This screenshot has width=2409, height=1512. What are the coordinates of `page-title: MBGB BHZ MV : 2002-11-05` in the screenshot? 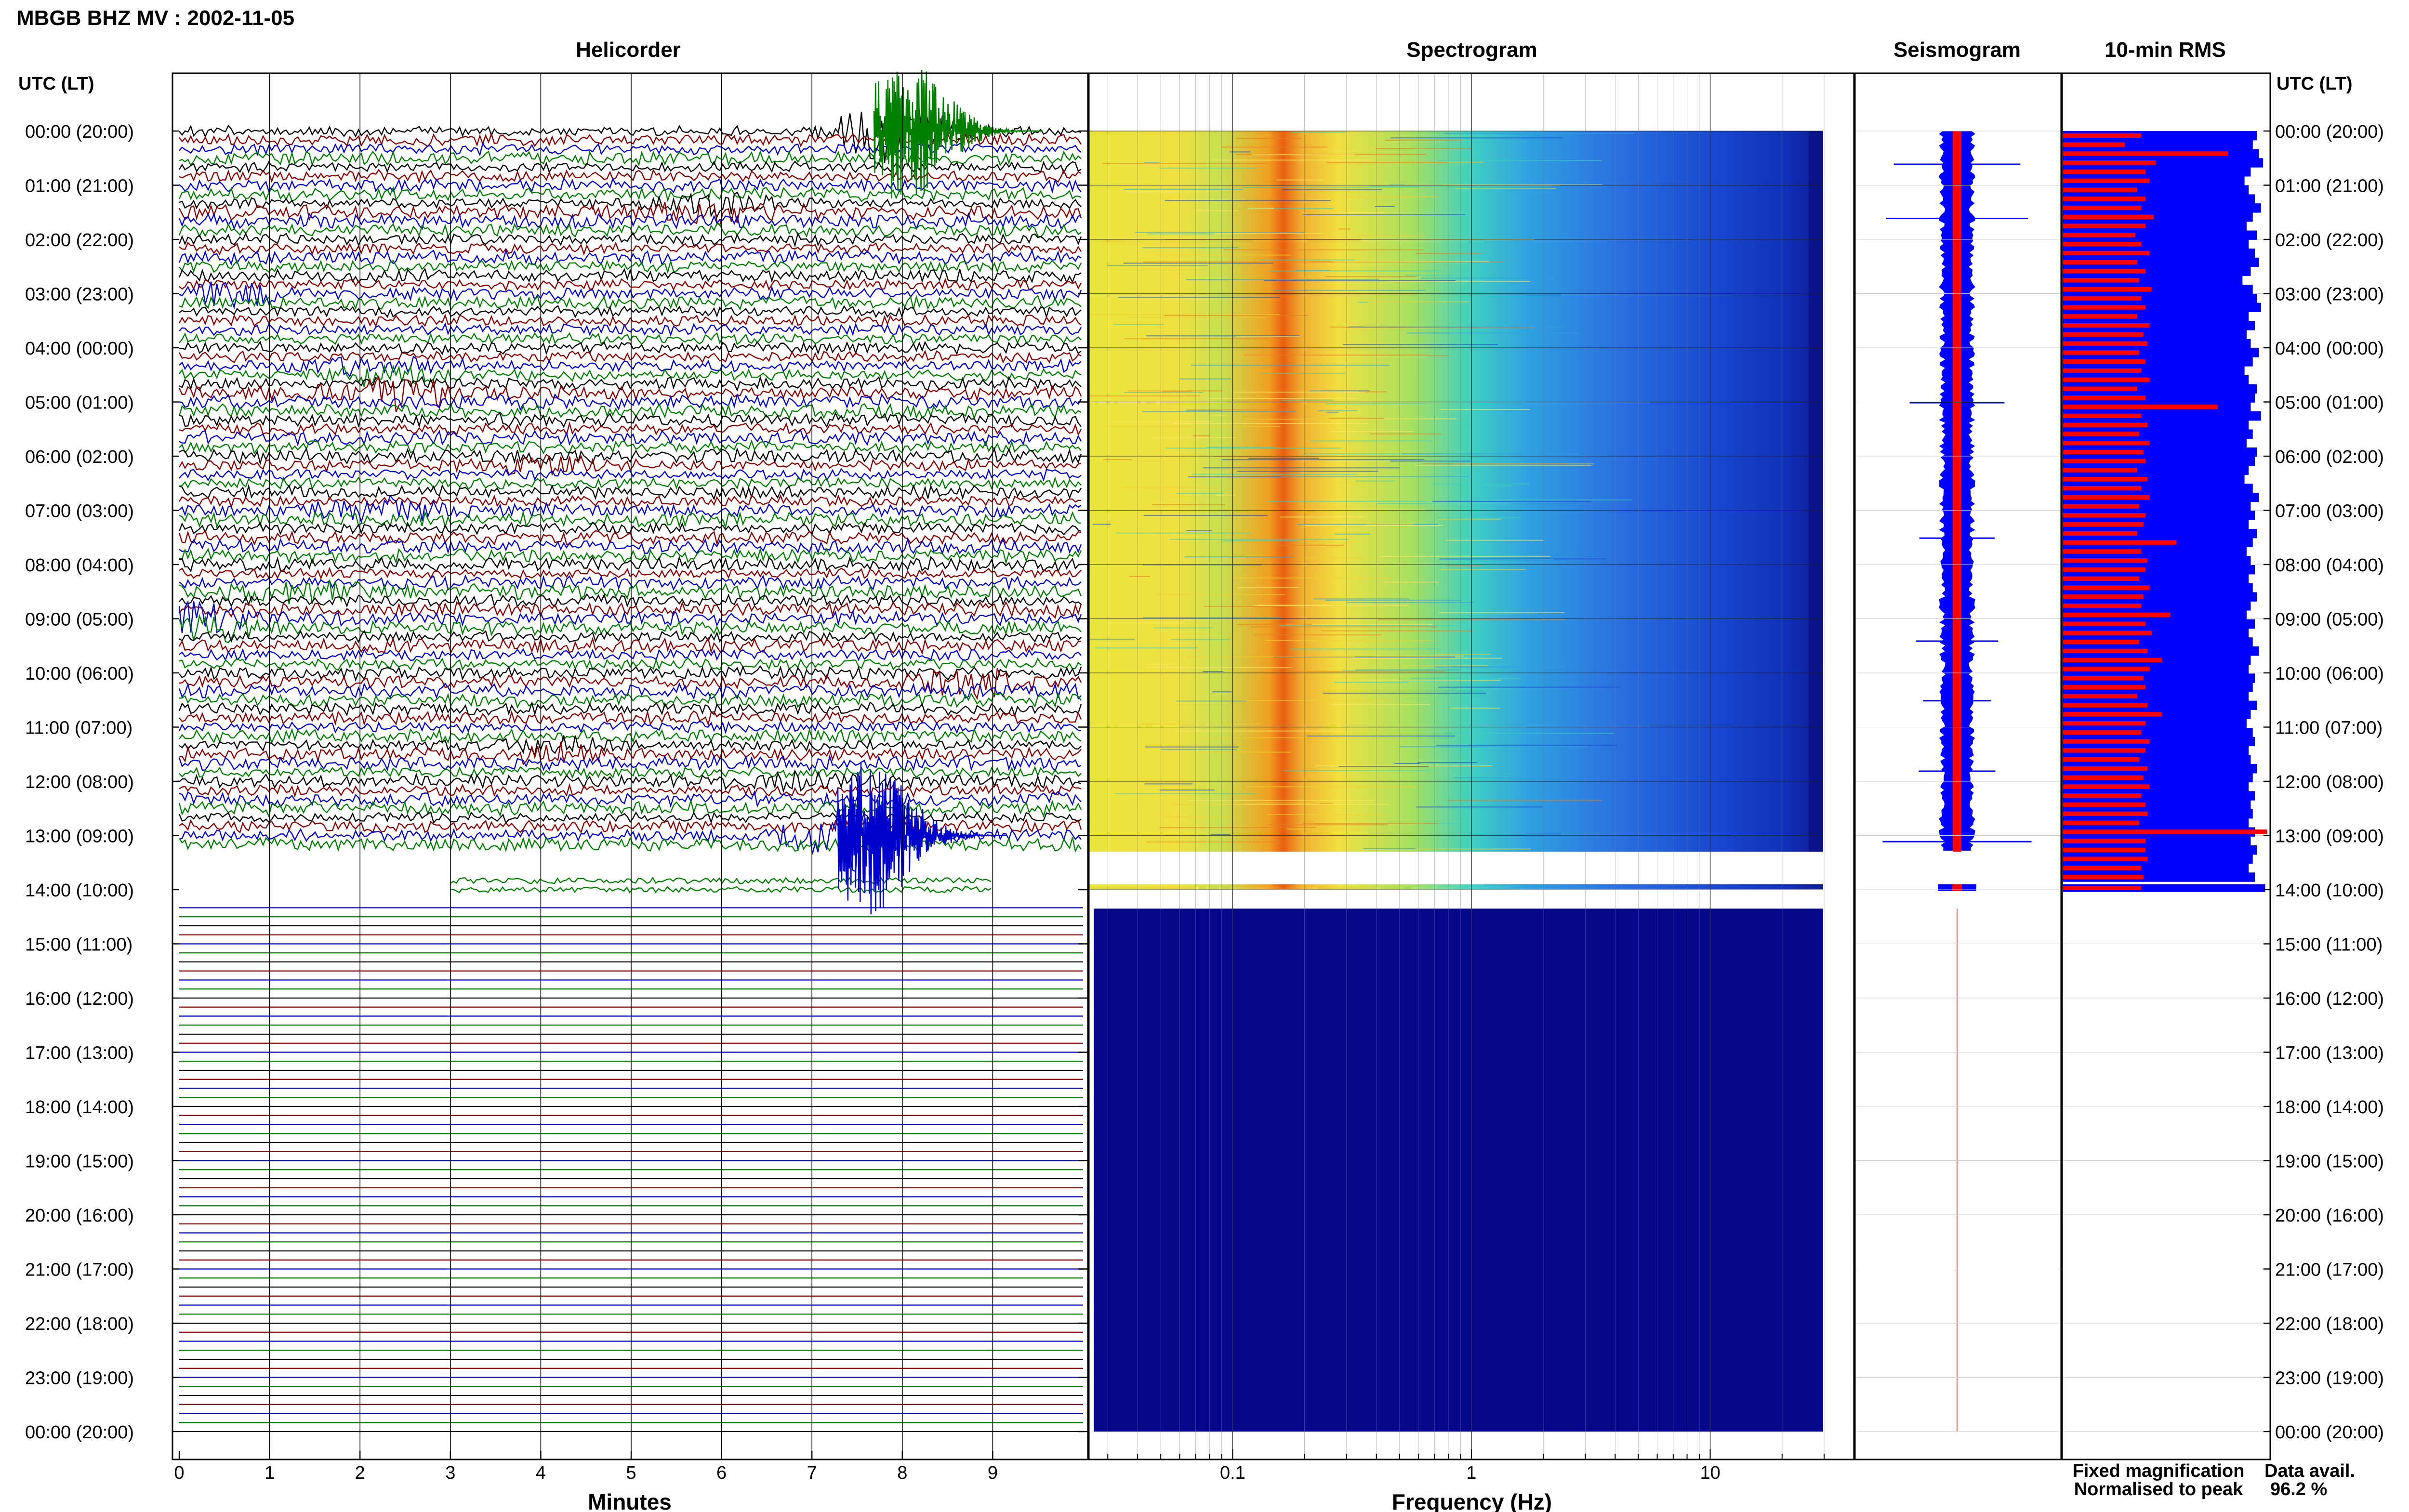 It's located at (155, 18).